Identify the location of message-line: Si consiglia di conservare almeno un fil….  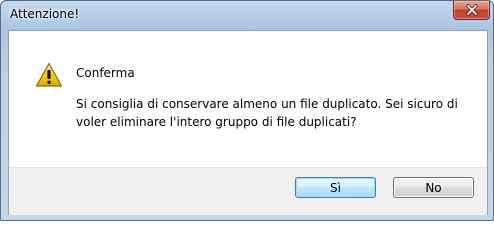
(267, 104).